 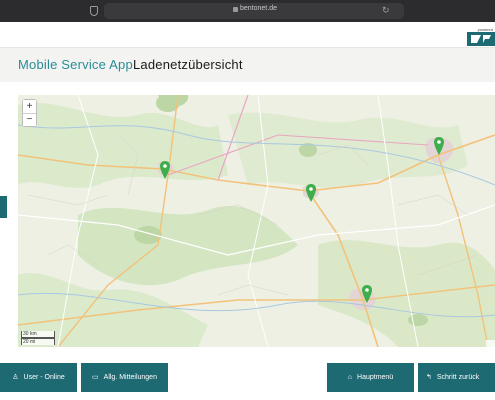 I want to click on map-scale: 30 km 20 mi, so click(x=38, y=338).